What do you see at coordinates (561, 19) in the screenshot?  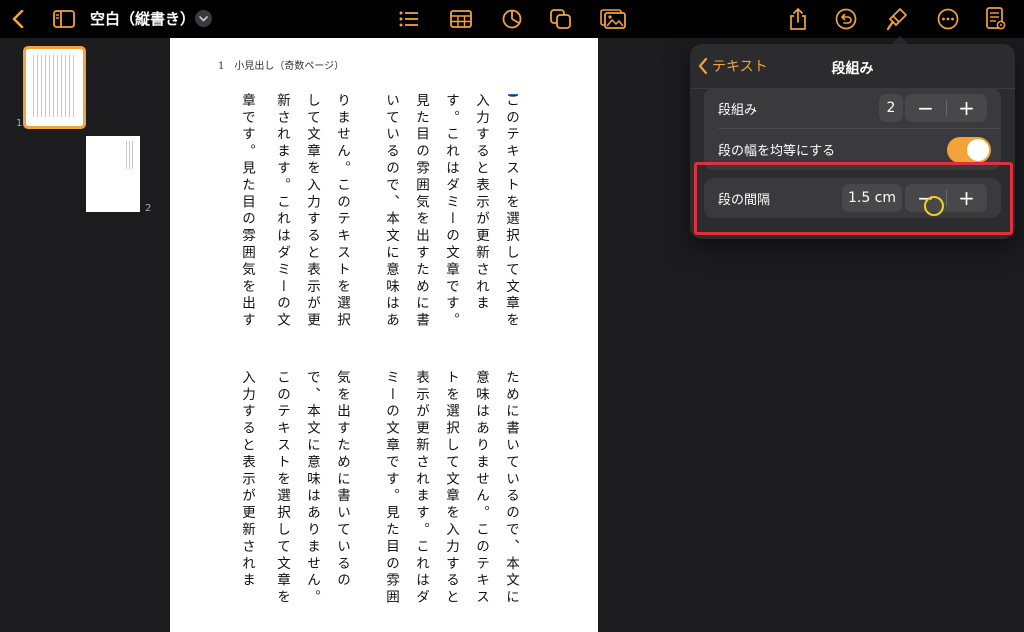 I see `shape-icon` at bounding box center [561, 19].